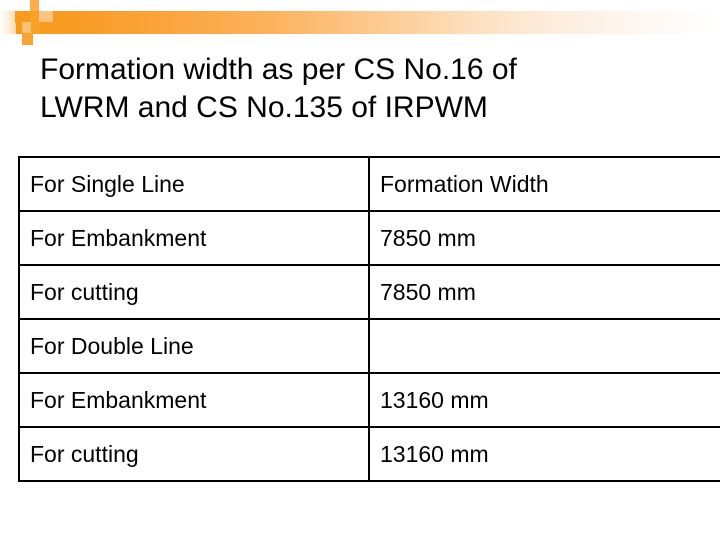  I want to click on table-cell-label: For Single Line, so click(194, 184).